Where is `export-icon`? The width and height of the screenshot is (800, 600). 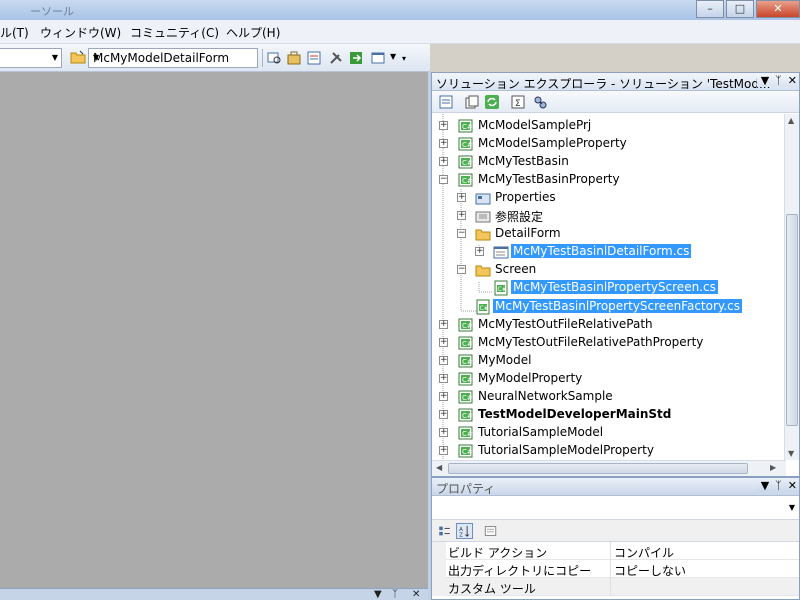 export-icon is located at coordinates (356, 58).